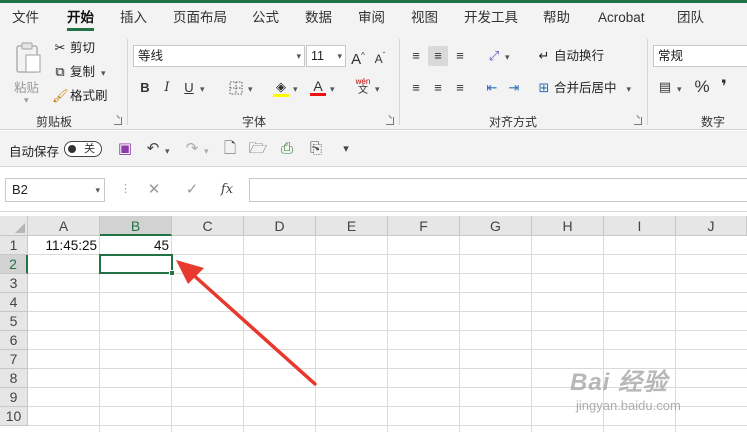  I want to click on watermark-url: jingyan.baidu.com, so click(628, 405).